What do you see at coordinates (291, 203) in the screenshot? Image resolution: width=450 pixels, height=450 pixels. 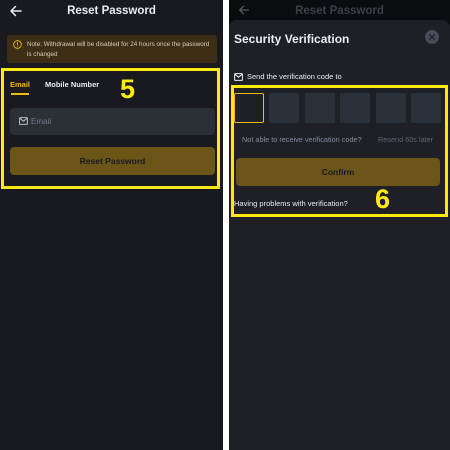 I see `verification-problems-link: Having problems with verification?` at bounding box center [291, 203].